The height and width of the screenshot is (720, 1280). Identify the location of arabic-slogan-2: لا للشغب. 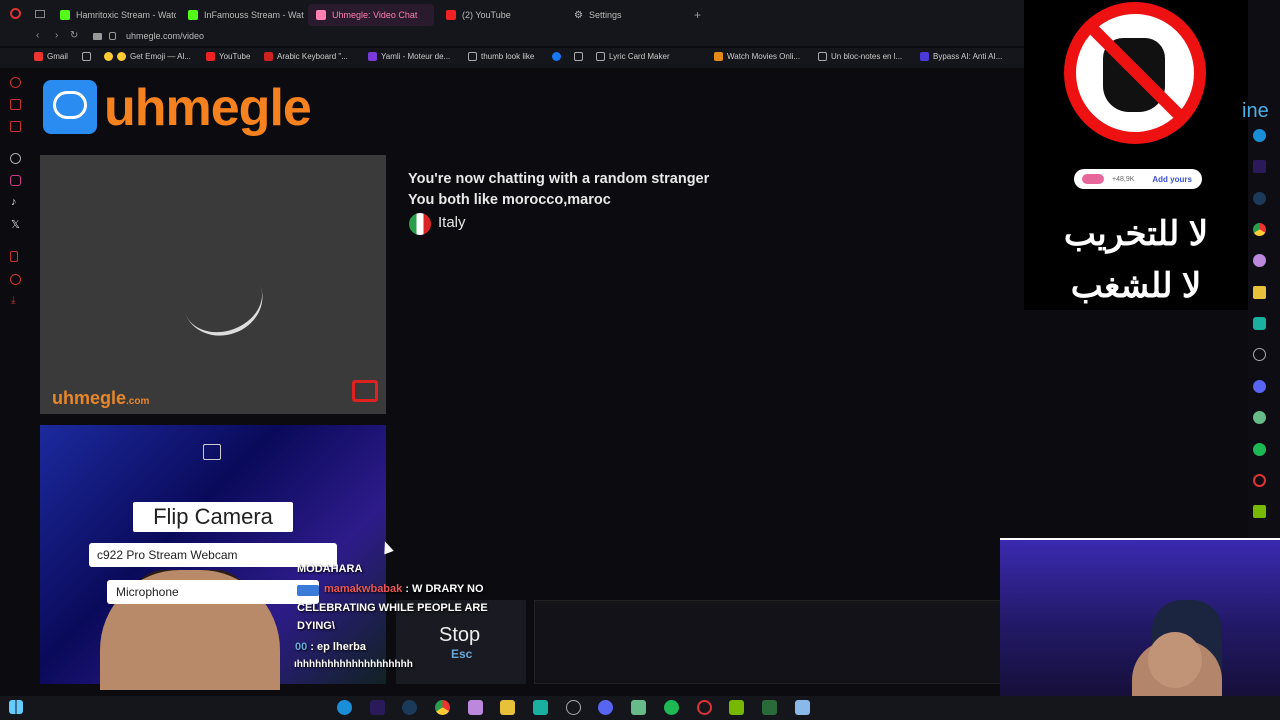
(1136, 286).